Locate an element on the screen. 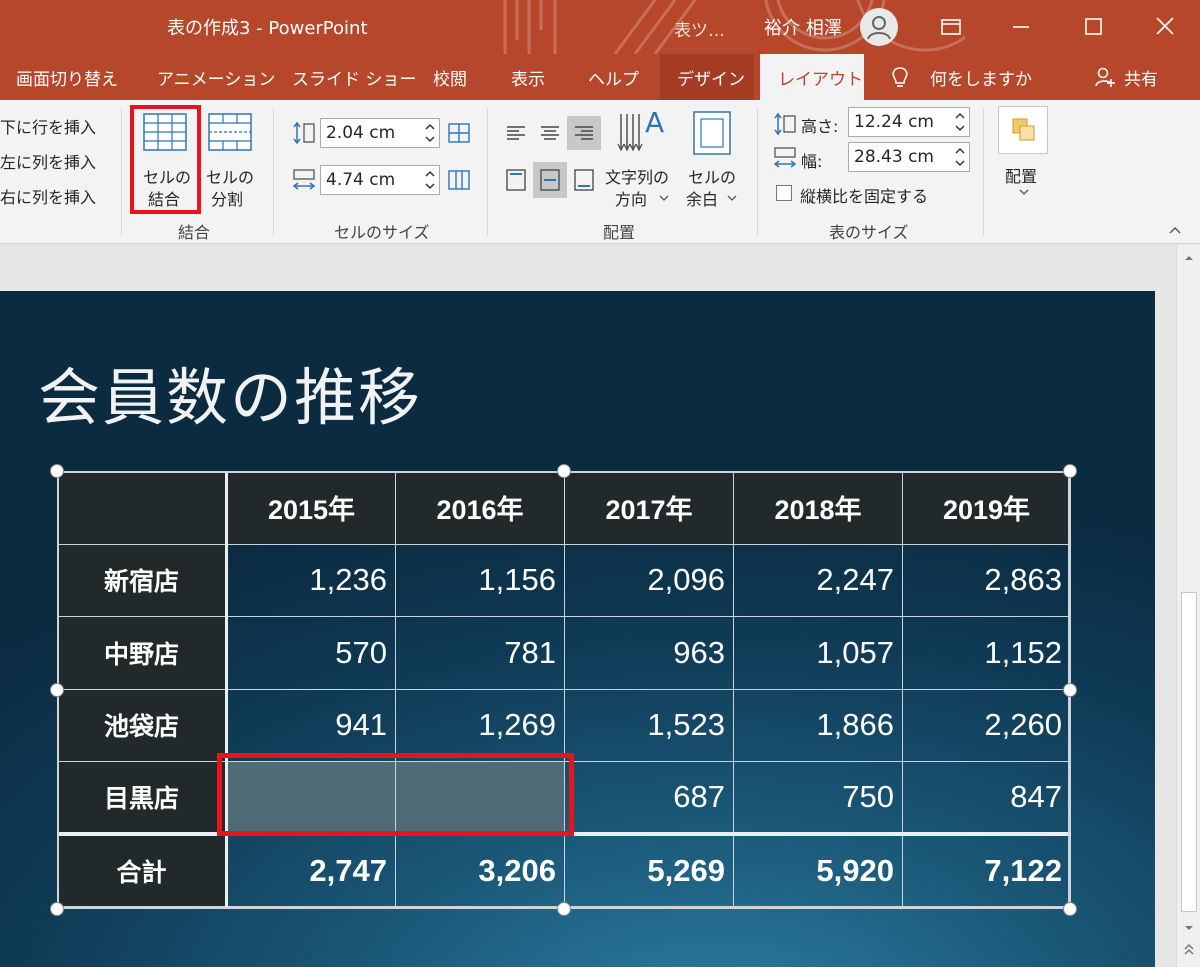 Image resolution: width=1200 pixels, height=967 pixels. tab-help: ヘルプ is located at coordinates (613, 77).